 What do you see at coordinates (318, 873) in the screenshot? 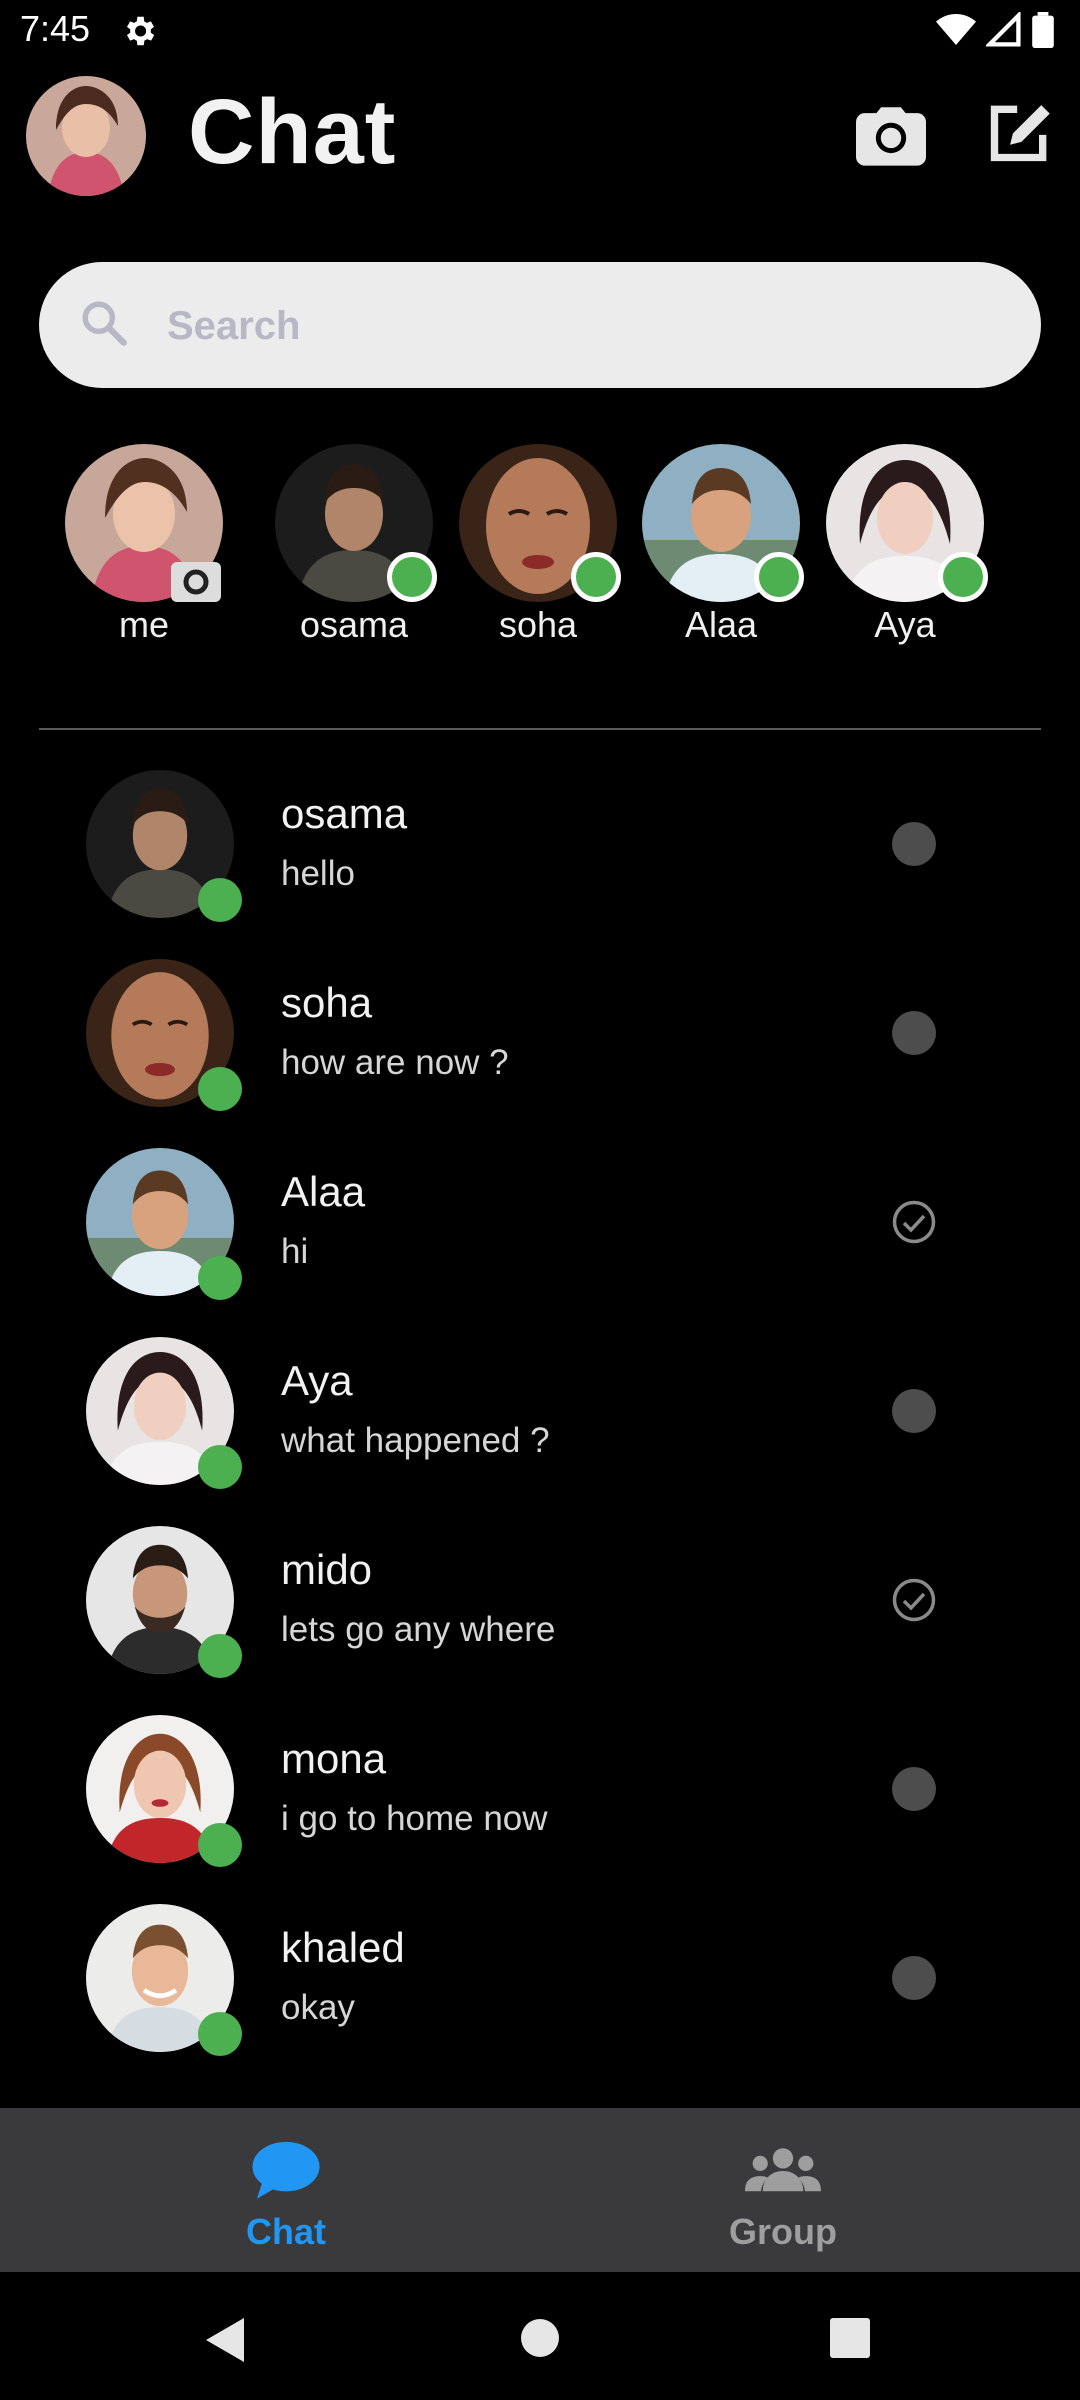
I see `chat-message: hello` at bounding box center [318, 873].